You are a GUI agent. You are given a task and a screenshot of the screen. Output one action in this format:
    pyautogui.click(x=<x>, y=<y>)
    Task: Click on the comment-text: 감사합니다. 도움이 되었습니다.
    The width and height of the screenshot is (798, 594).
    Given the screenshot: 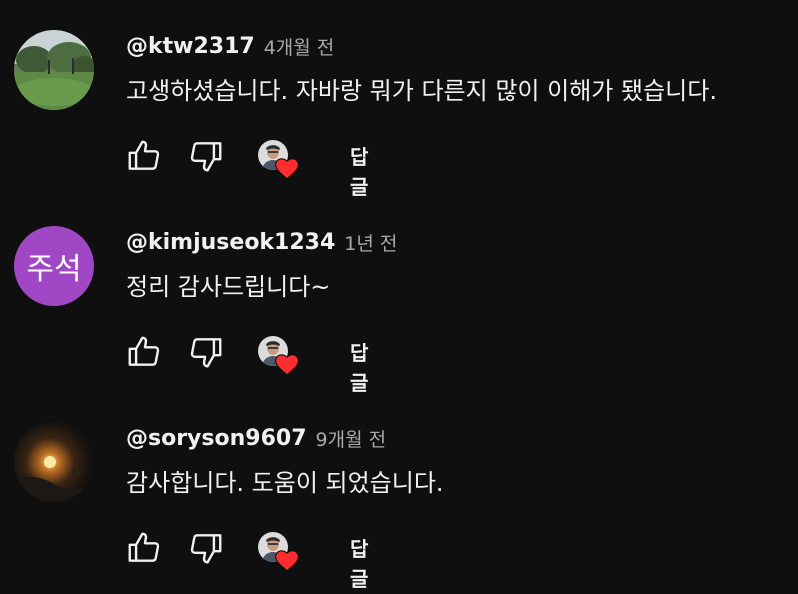 What is the action you would take?
    pyautogui.click(x=285, y=483)
    